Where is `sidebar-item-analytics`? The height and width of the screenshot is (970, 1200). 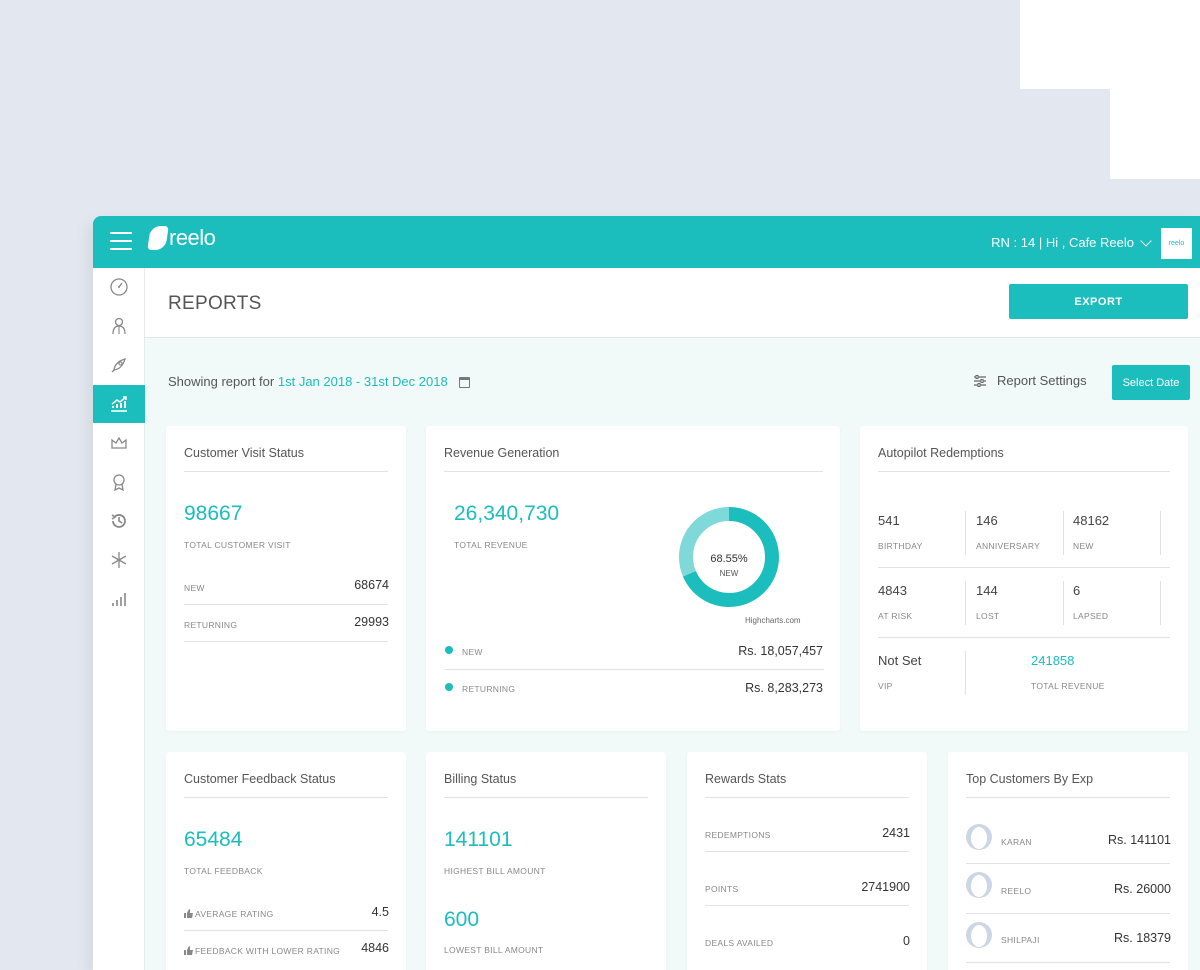
sidebar-item-analytics is located at coordinates (119, 599).